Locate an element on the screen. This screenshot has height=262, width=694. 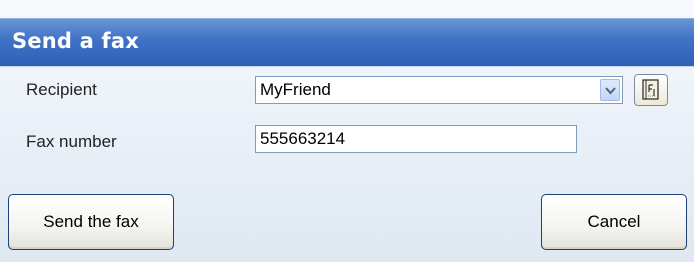
recipient-value: MyFriend is located at coordinates (295, 89).